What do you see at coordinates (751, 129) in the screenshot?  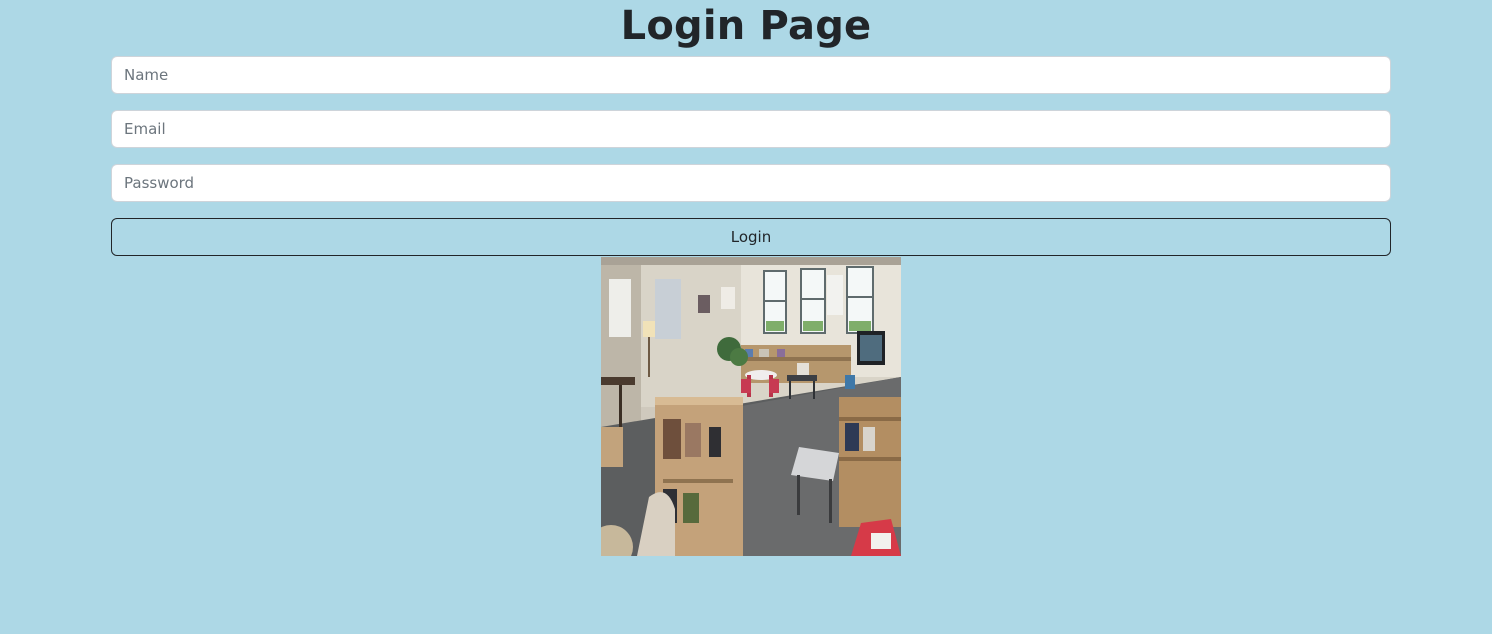 I see `email-input` at bounding box center [751, 129].